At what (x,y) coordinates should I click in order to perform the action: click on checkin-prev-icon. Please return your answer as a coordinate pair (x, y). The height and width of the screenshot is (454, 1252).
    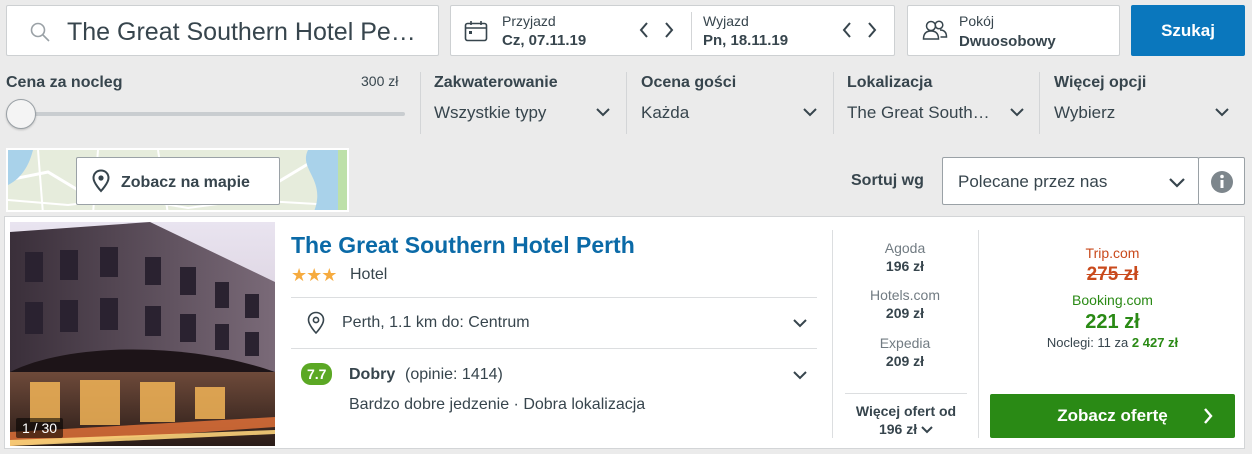
    Looking at the image, I should click on (644, 30).